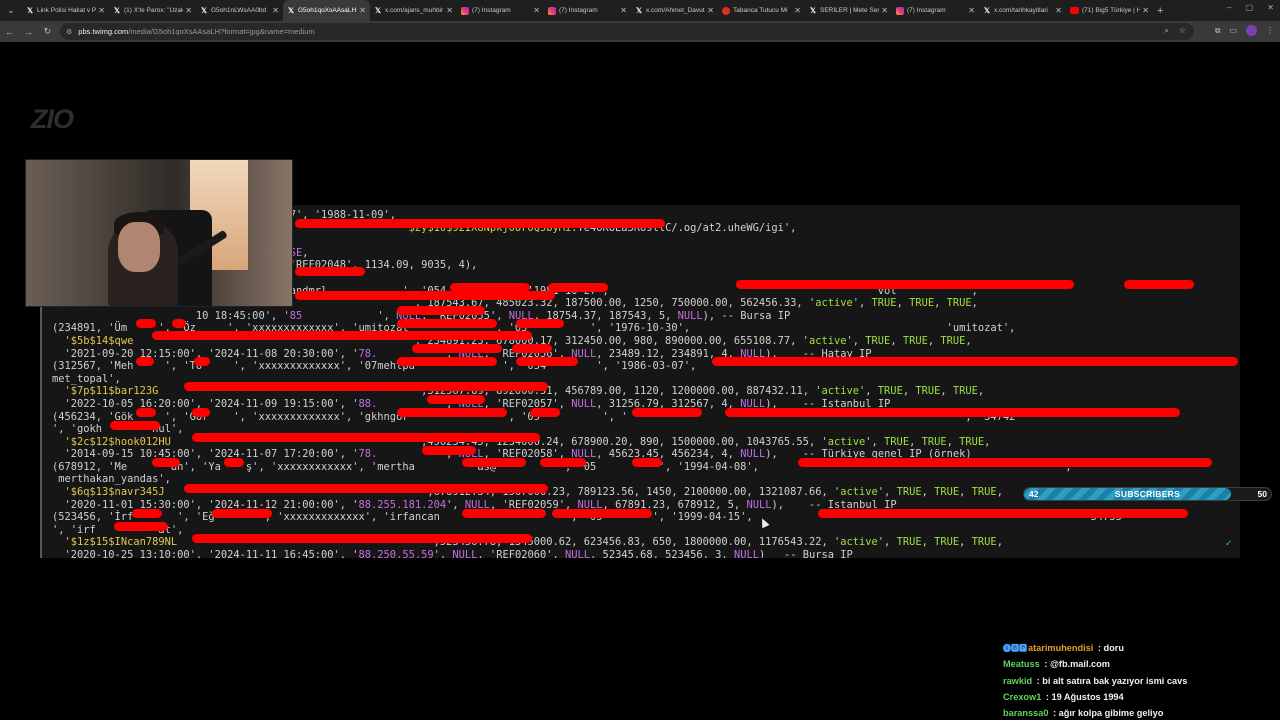 This screenshot has height=720, width=1280. I want to click on menu-icon: ⋮, so click(1270, 30).